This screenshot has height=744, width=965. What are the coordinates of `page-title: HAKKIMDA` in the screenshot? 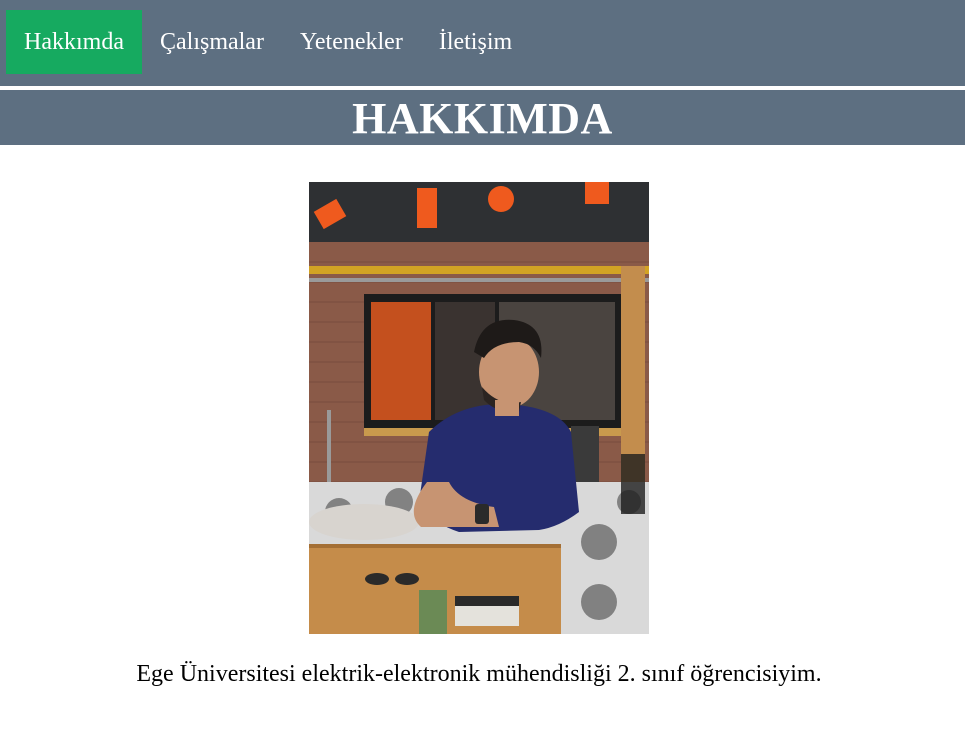 It's located at (482, 117).